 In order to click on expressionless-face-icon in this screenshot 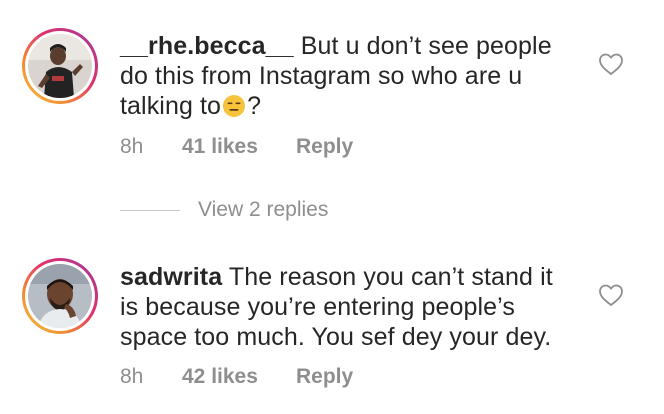, I will do `click(234, 106)`.